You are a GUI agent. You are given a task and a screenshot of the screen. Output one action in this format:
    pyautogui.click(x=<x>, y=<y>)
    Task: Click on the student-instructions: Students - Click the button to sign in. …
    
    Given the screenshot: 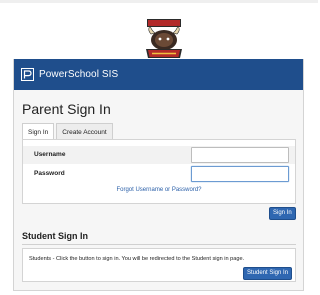 What is the action you would take?
    pyautogui.click(x=137, y=259)
    